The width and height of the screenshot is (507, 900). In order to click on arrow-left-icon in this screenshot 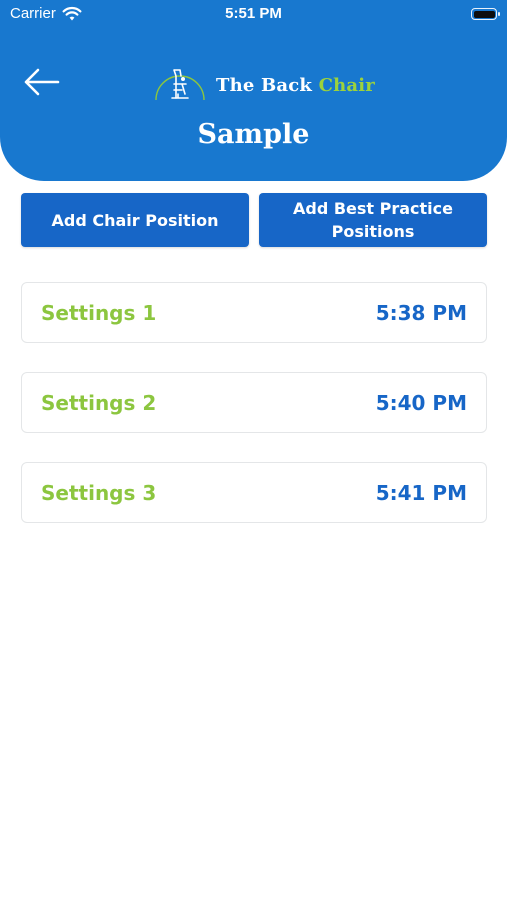, I will do `click(42, 82)`.